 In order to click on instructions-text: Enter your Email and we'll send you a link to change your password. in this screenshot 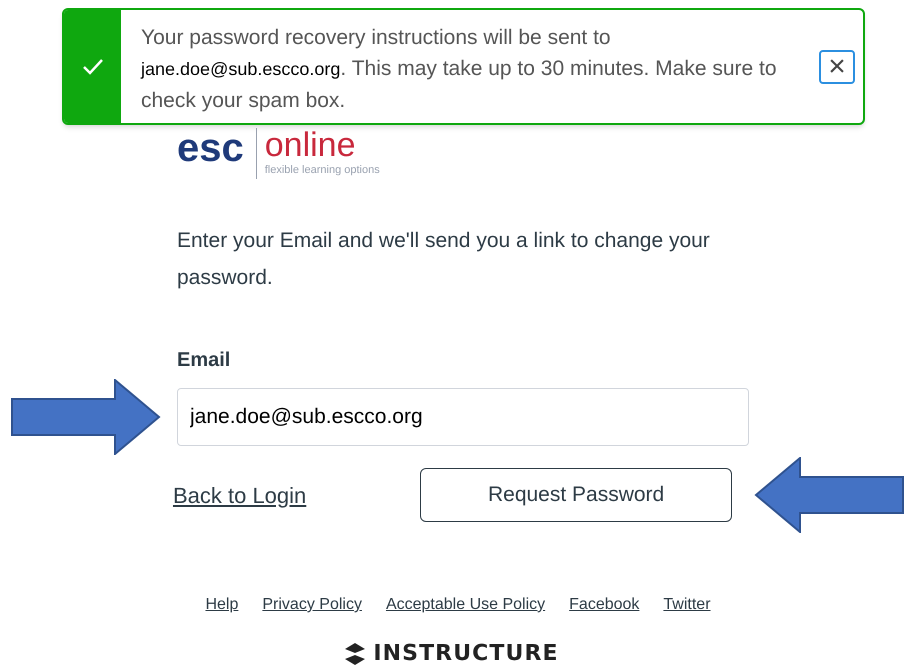, I will do `click(444, 259)`.